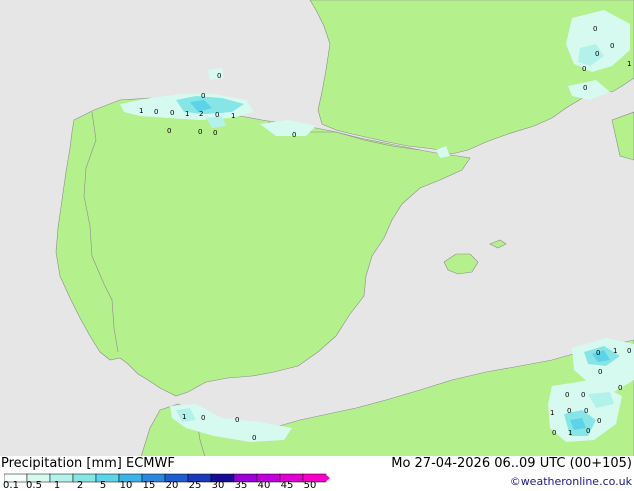 The image size is (634, 491). Describe the element at coordinates (310, 485) in the screenshot. I see `color-scale-tick-label: 50` at that location.